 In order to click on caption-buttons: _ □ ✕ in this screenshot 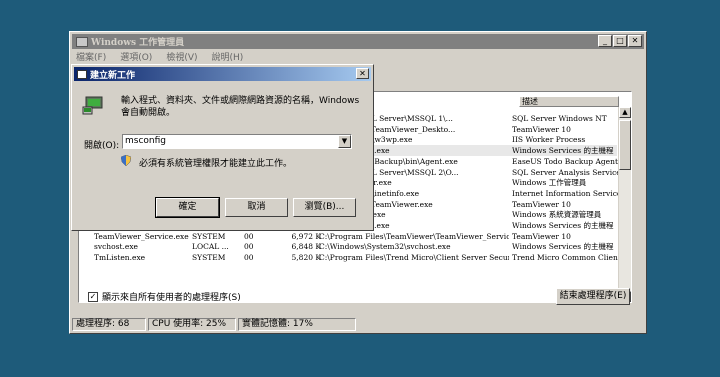, I will do `click(620, 41)`.